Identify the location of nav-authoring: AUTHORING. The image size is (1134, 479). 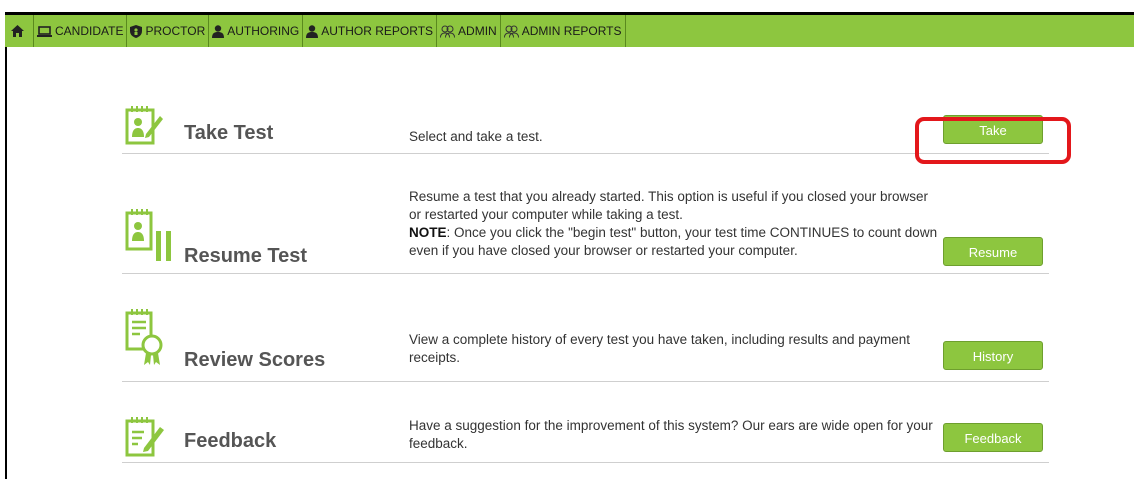
(256, 31).